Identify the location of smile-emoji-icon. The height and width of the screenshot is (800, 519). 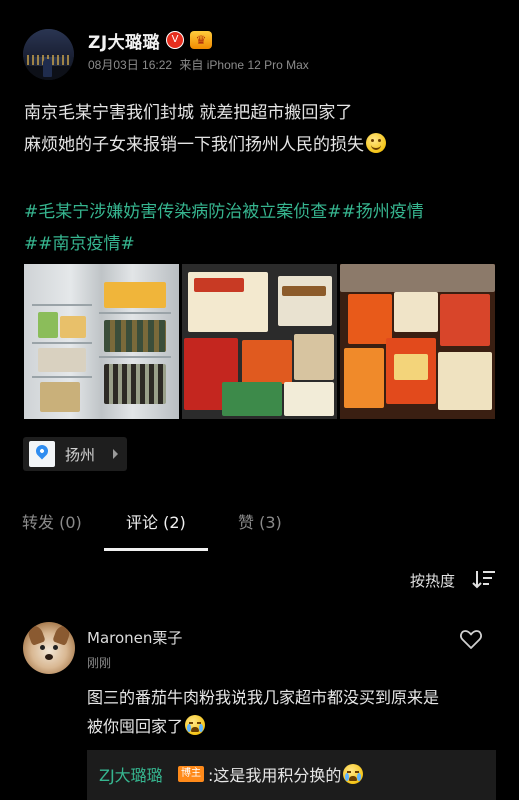
(376, 143).